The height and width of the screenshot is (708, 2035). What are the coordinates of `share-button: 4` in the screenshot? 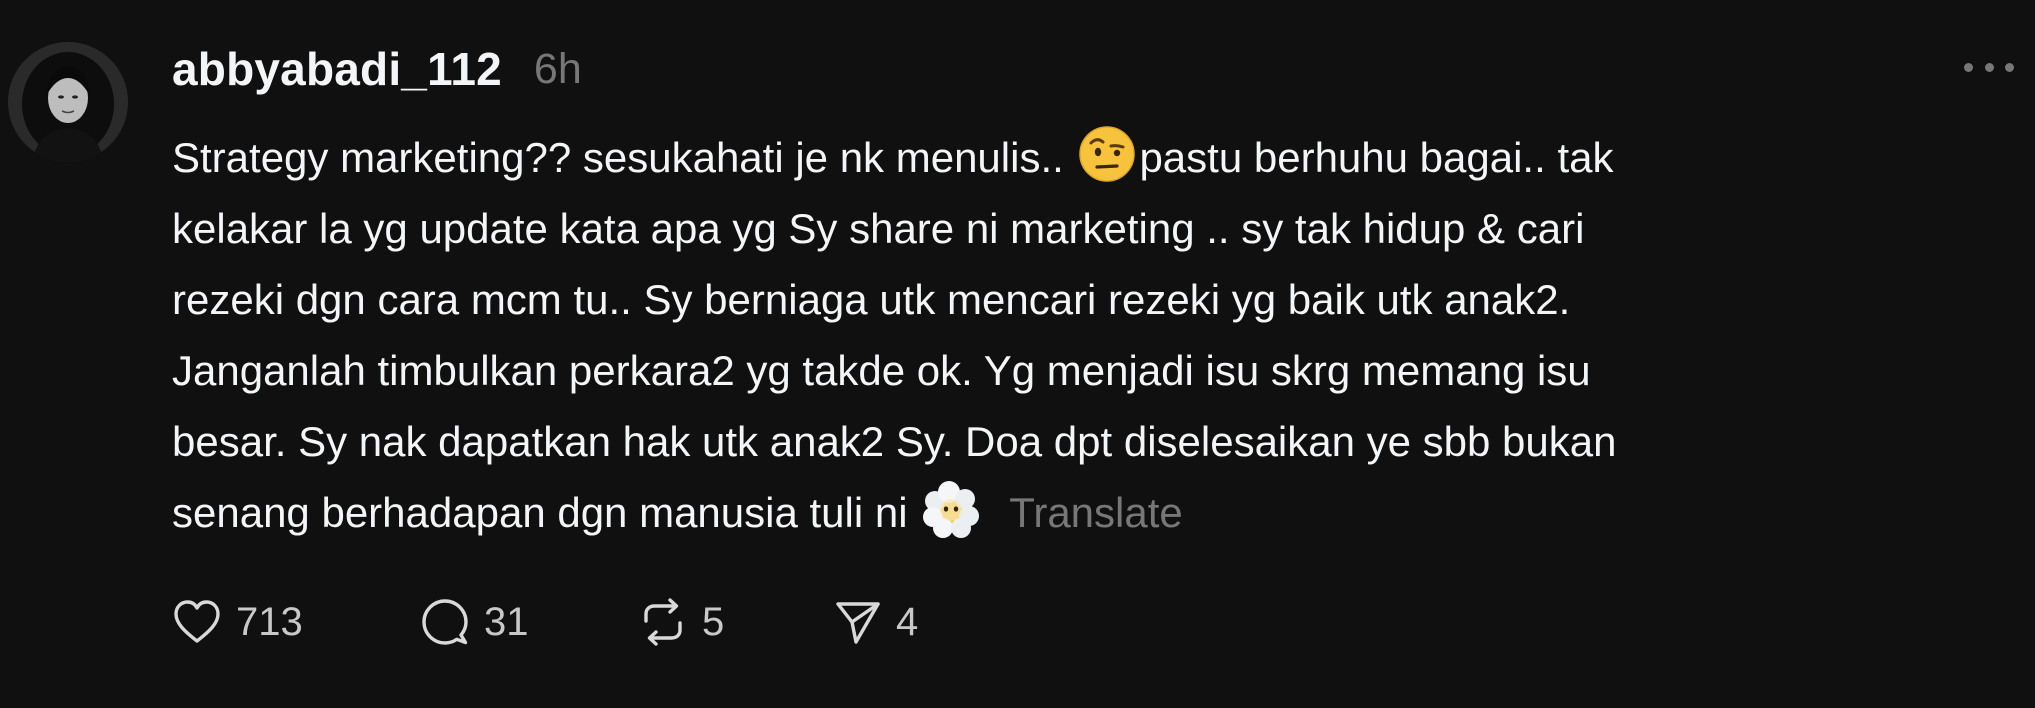 It's located at (904, 622).